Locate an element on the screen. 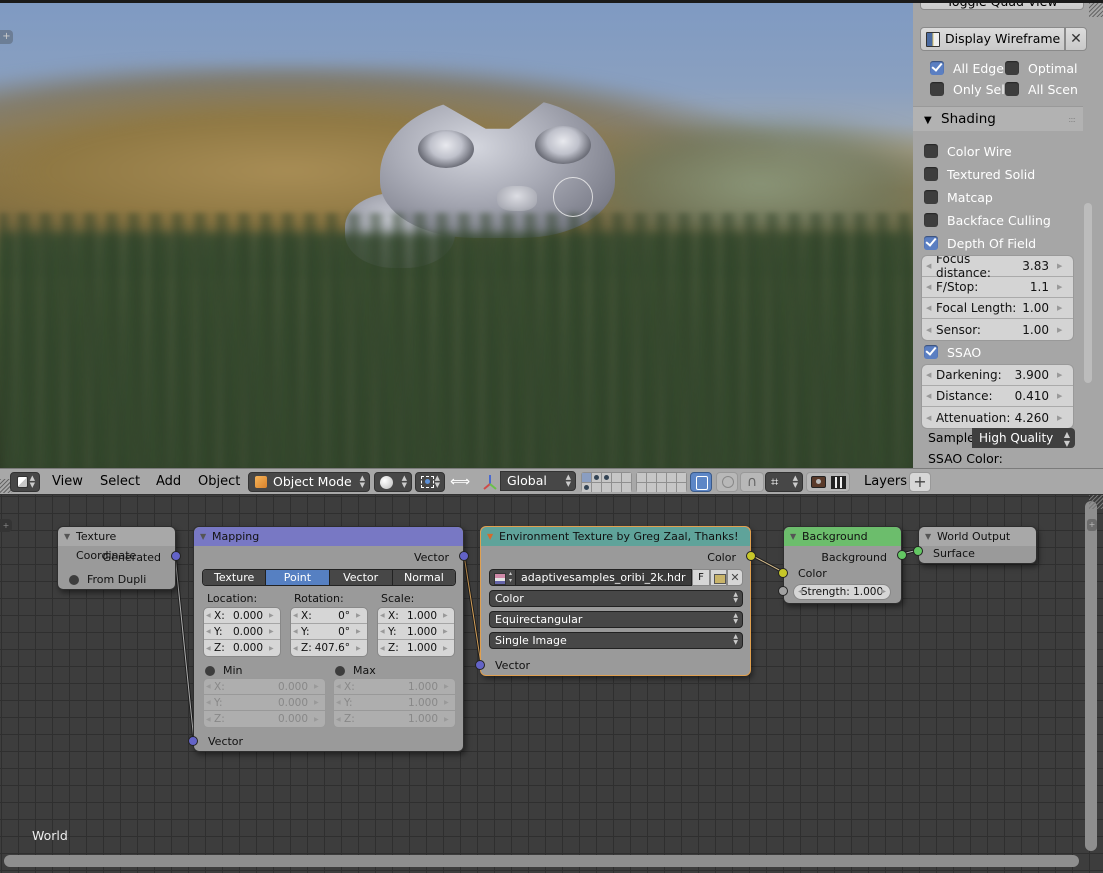 This screenshot has width=1103, height=873. open-image-folder-icon is located at coordinates (718, 577).